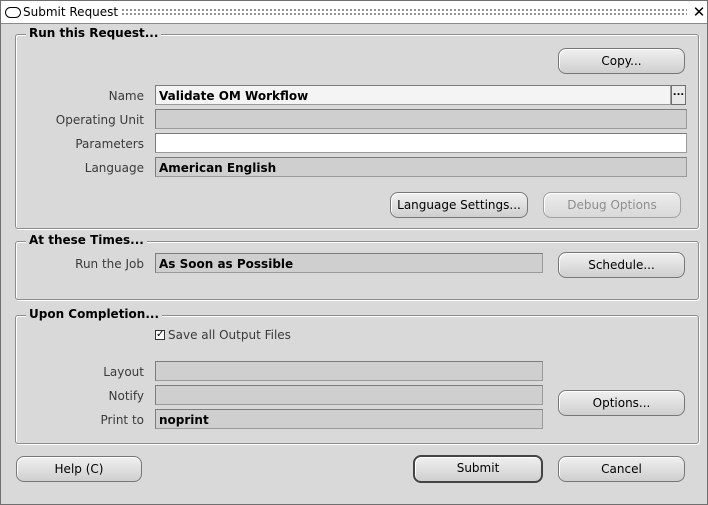 This screenshot has height=505, width=708. What do you see at coordinates (621, 469) in the screenshot?
I see `cancel-button: Cancel` at bounding box center [621, 469].